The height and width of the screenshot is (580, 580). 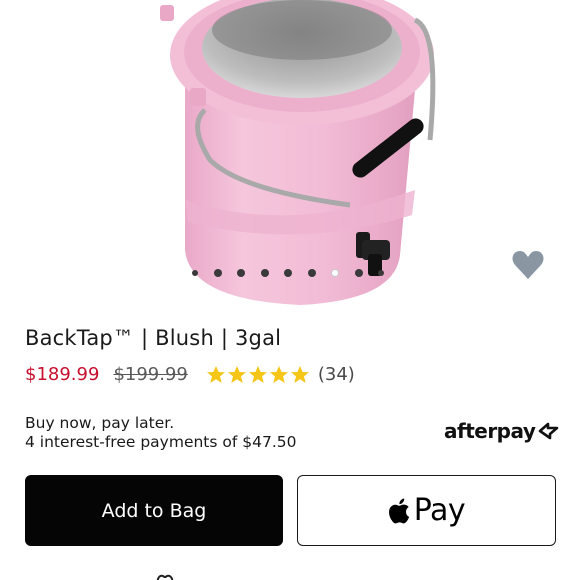 I want to click on review-count-link: (34), so click(x=336, y=374).